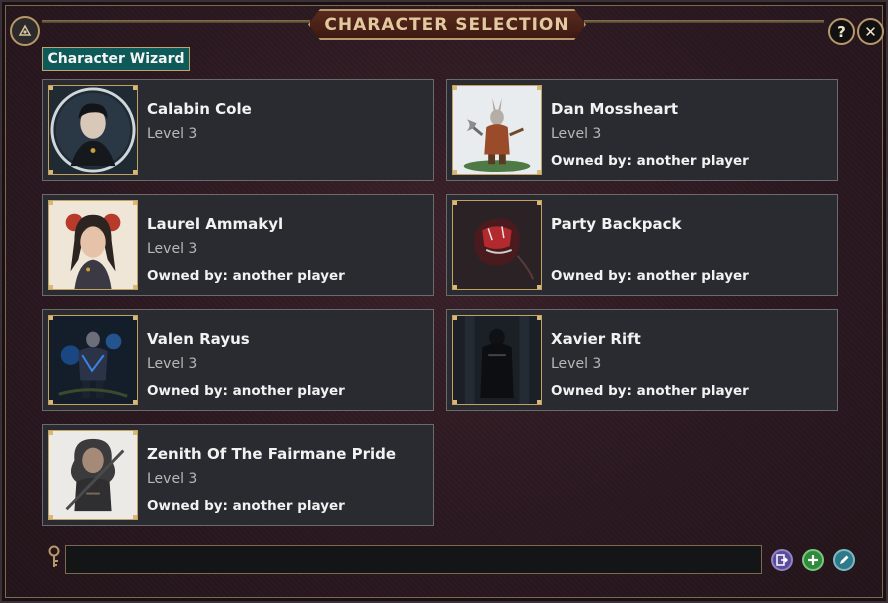  I want to click on character-name: Dan Mossheart, so click(615, 109).